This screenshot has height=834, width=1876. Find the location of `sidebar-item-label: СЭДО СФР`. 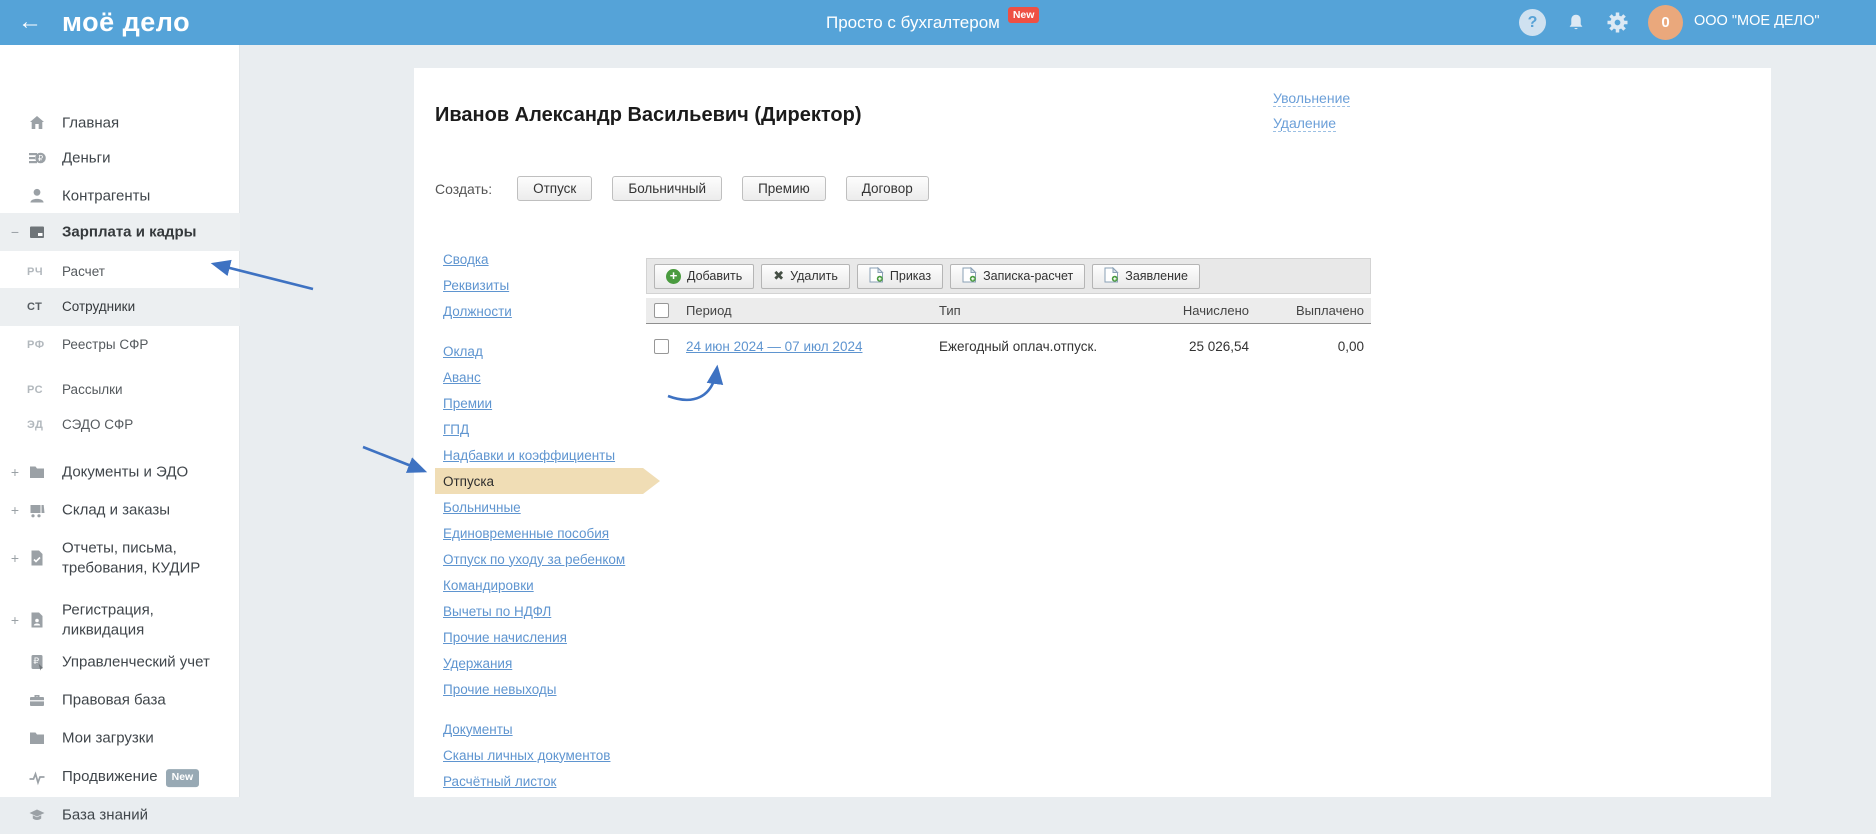

sidebar-item-label: СЭДО СФР is located at coordinates (98, 425).